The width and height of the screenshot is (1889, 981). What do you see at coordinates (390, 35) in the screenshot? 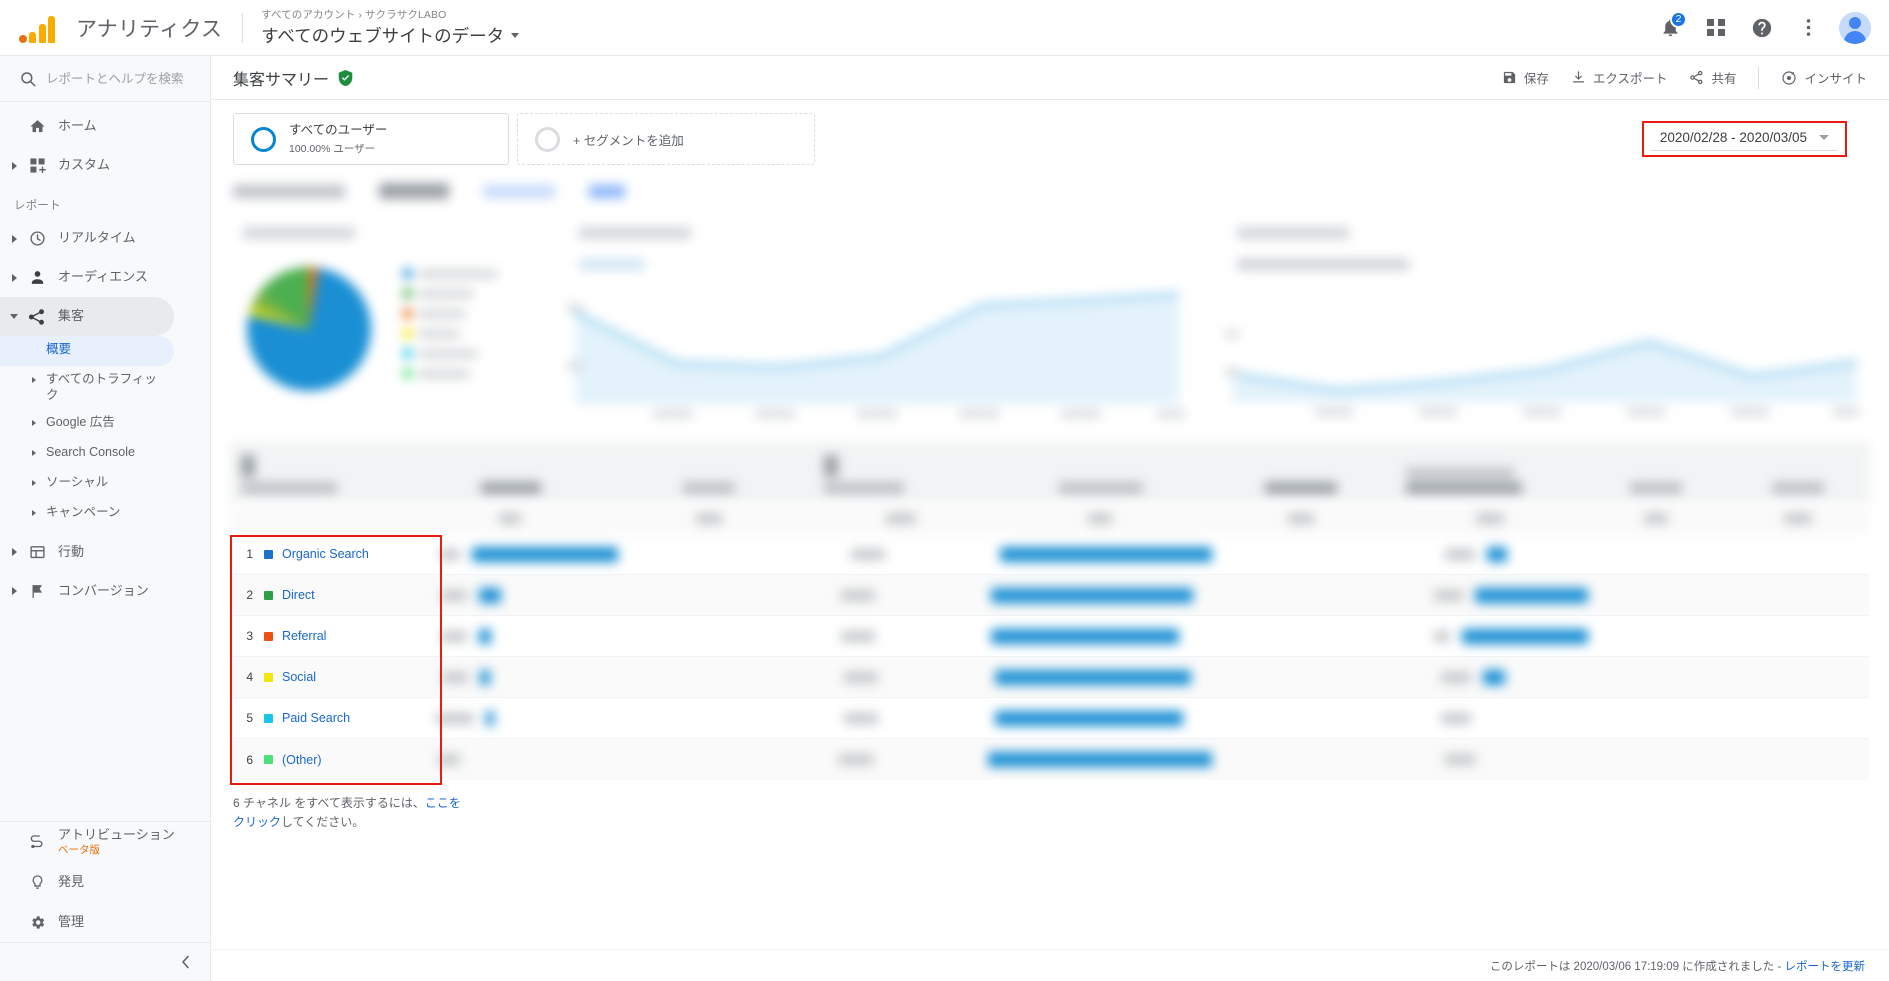
I see `view-name: すべてのウェブサイトのデータ` at bounding box center [390, 35].